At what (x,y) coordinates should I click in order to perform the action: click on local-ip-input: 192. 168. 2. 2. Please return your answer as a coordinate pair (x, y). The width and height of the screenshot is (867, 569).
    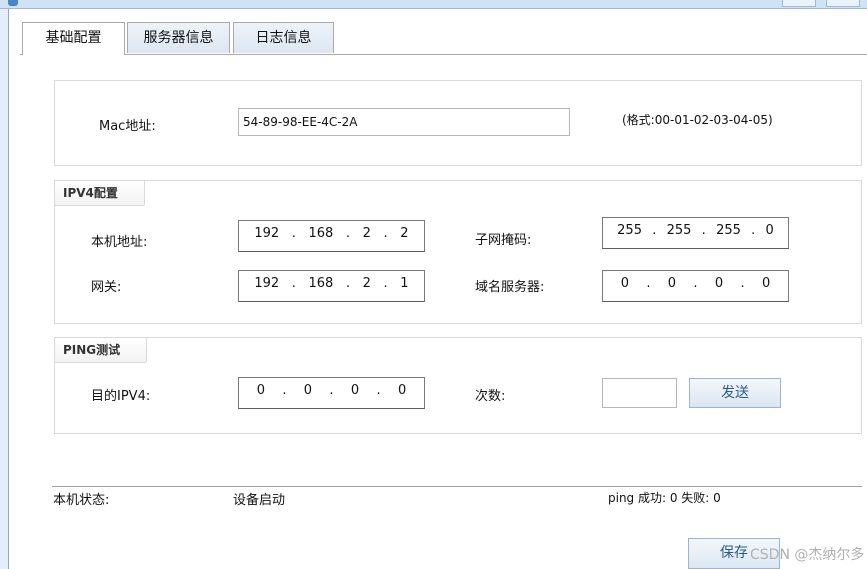
    Looking at the image, I should click on (331, 236).